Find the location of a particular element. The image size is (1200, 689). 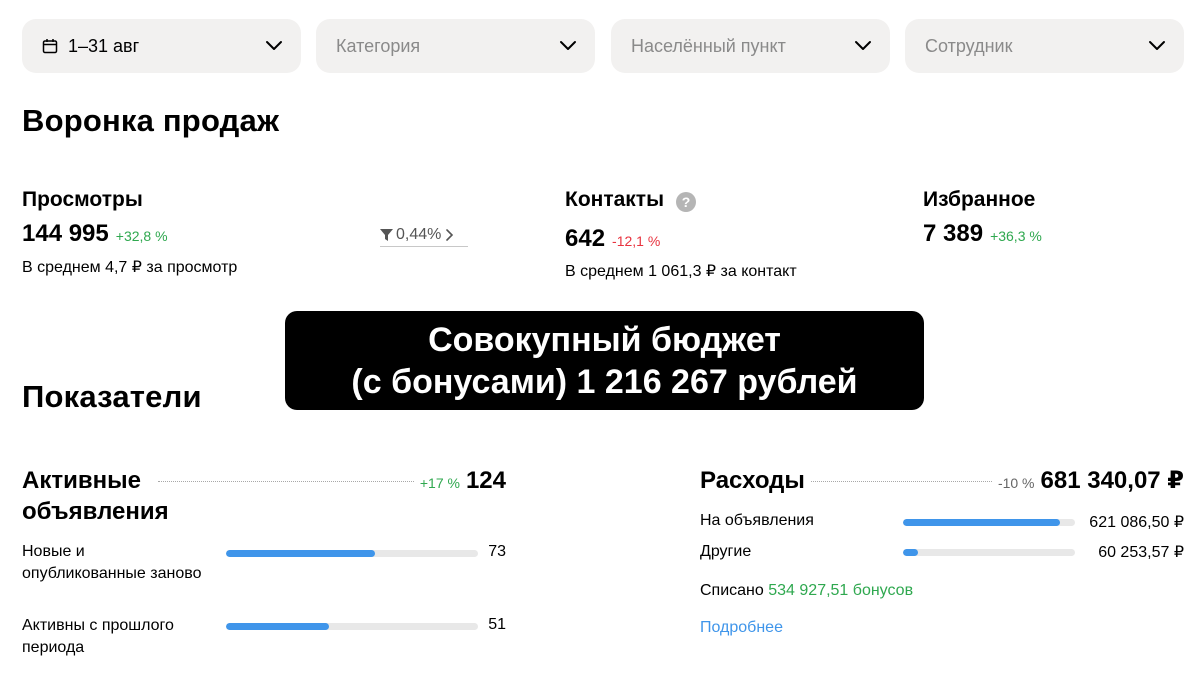

views-delta: +32,8 % is located at coordinates (141, 236).